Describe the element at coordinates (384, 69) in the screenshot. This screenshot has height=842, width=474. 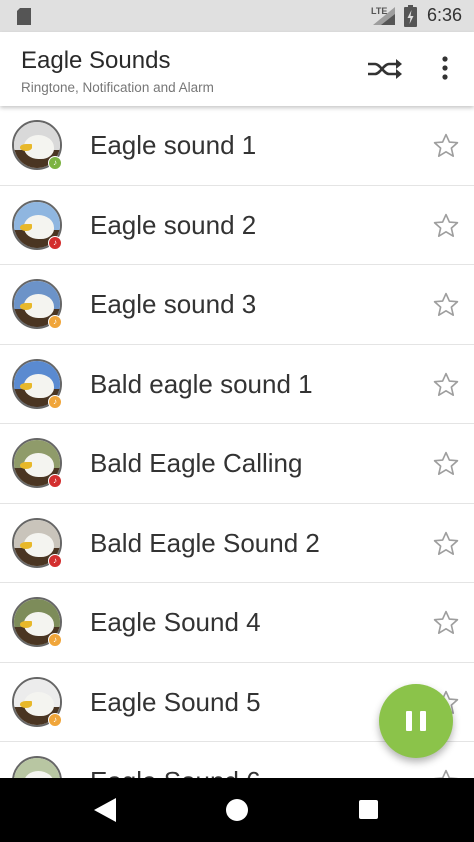
I see `shuffle-icon` at that location.